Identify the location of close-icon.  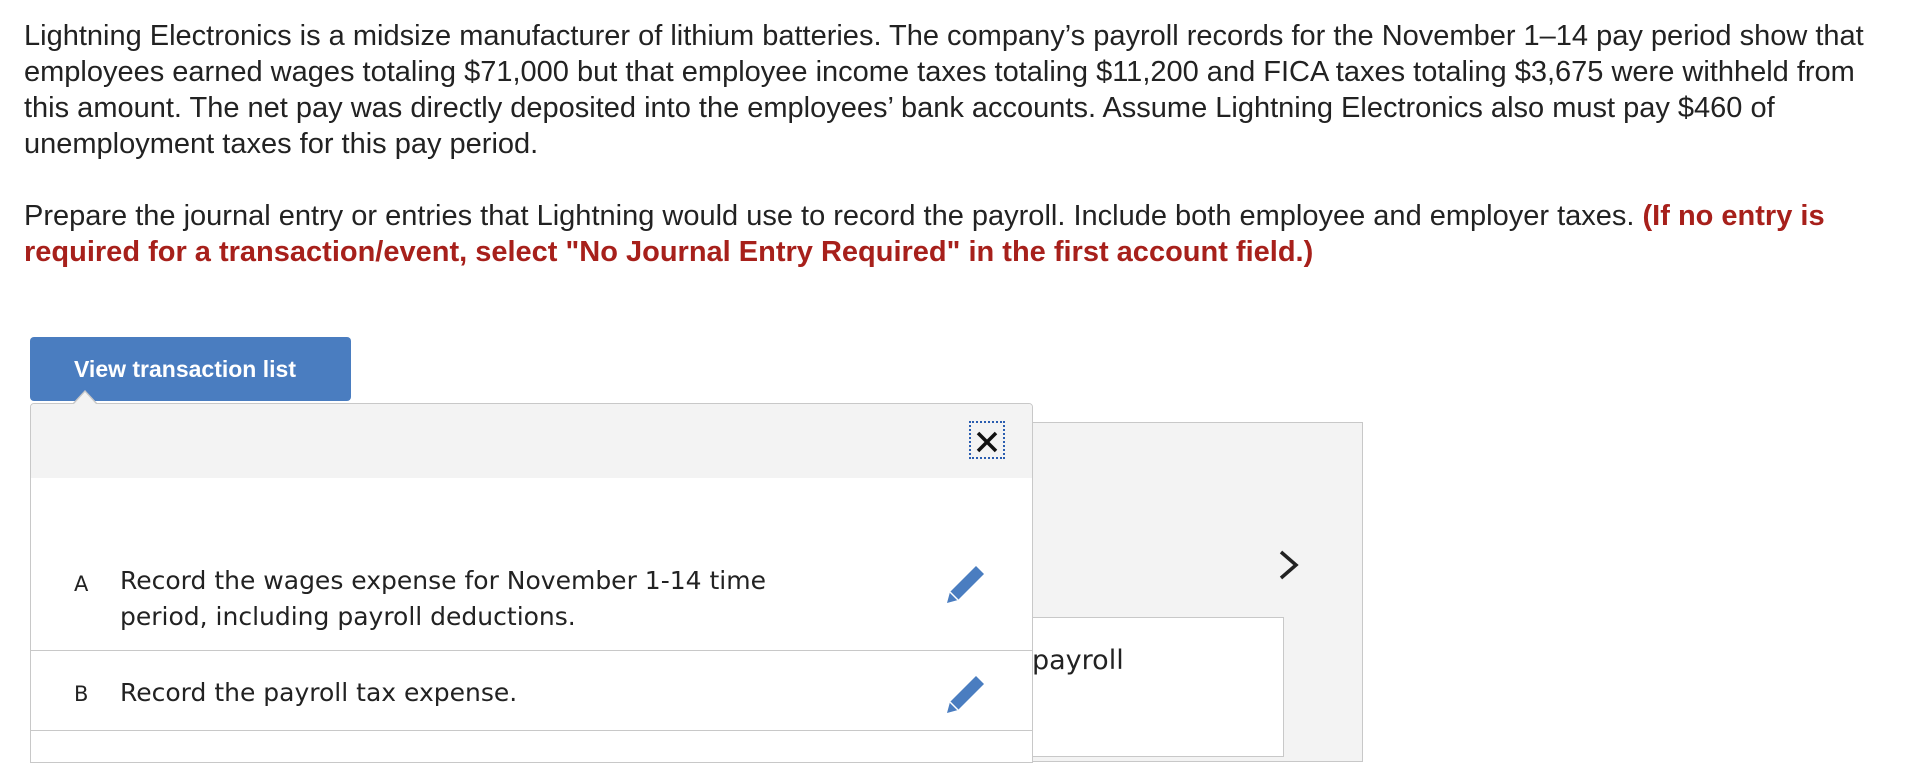
(987, 441).